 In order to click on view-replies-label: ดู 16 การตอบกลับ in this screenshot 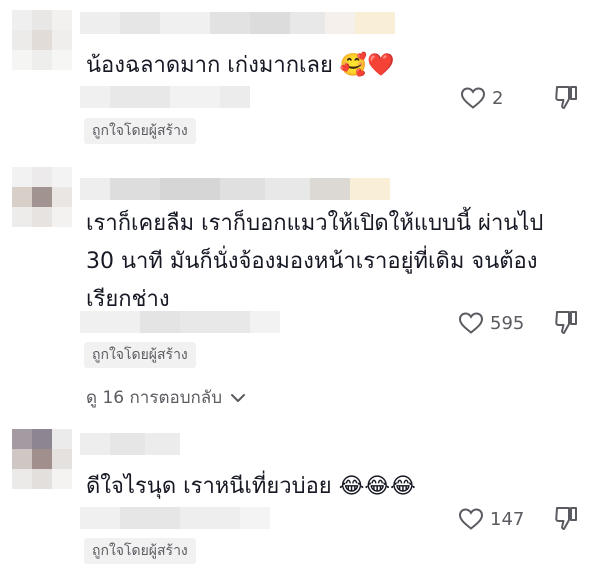, I will do `click(154, 398)`.